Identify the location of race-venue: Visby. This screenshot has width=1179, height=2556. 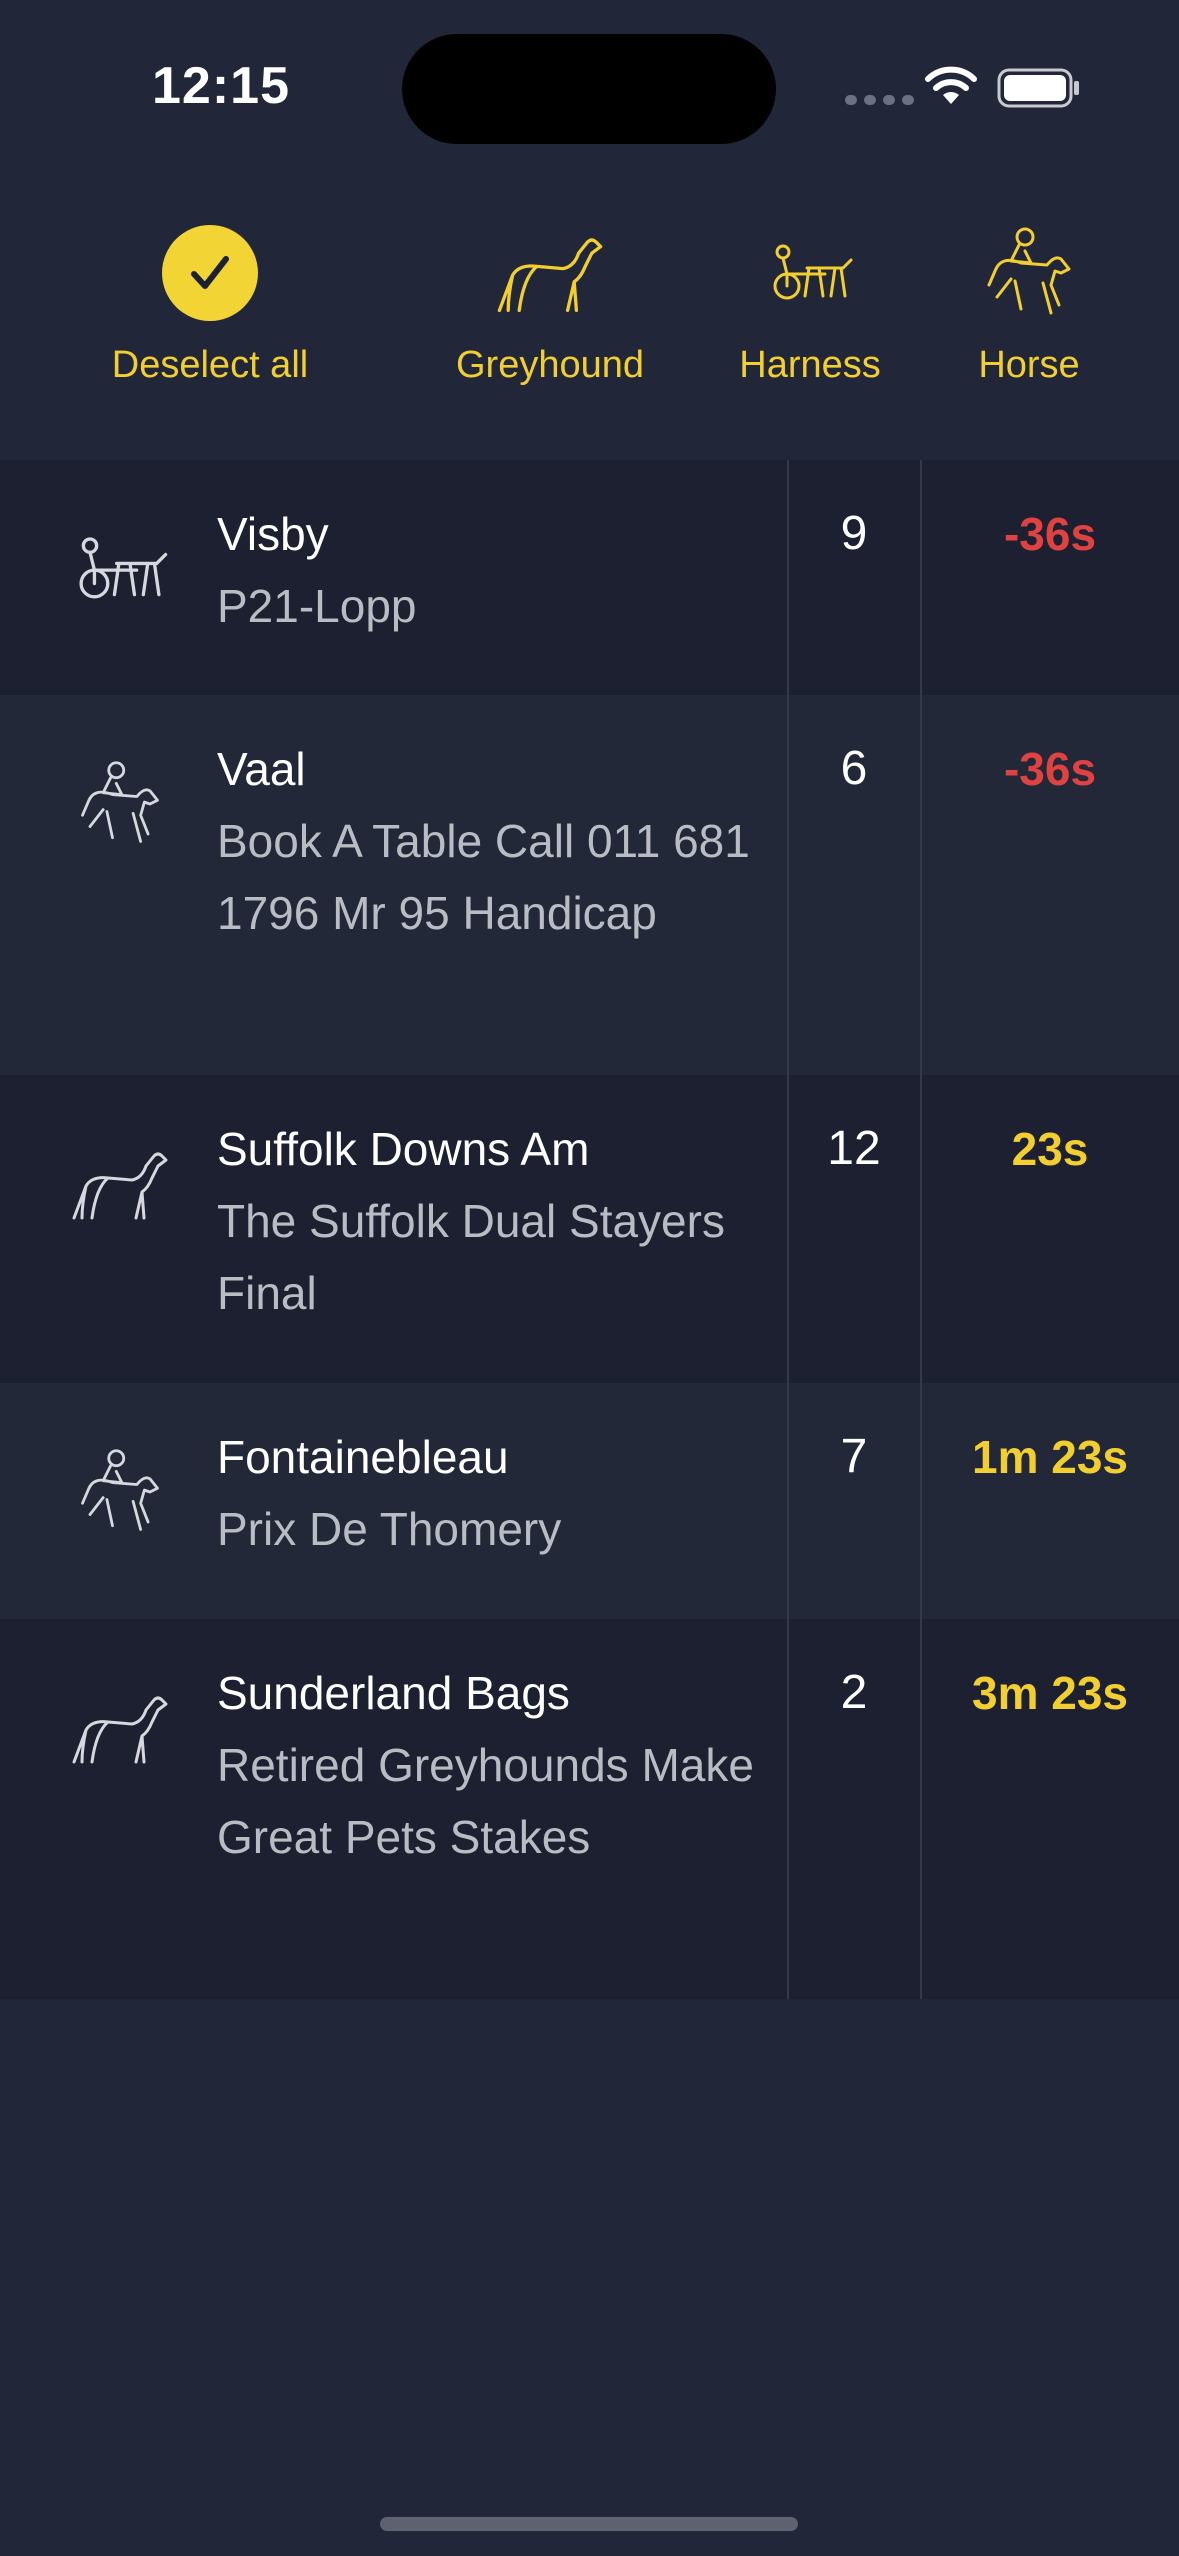
(273, 534).